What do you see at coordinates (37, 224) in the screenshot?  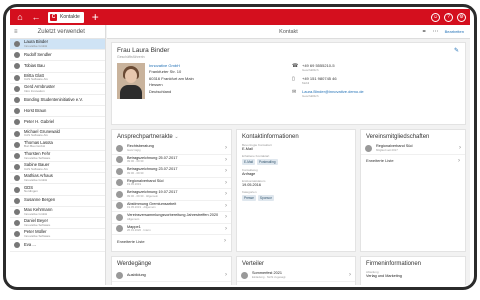 I see `list-item-company: Innovative Software` at bounding box center [37, 224].